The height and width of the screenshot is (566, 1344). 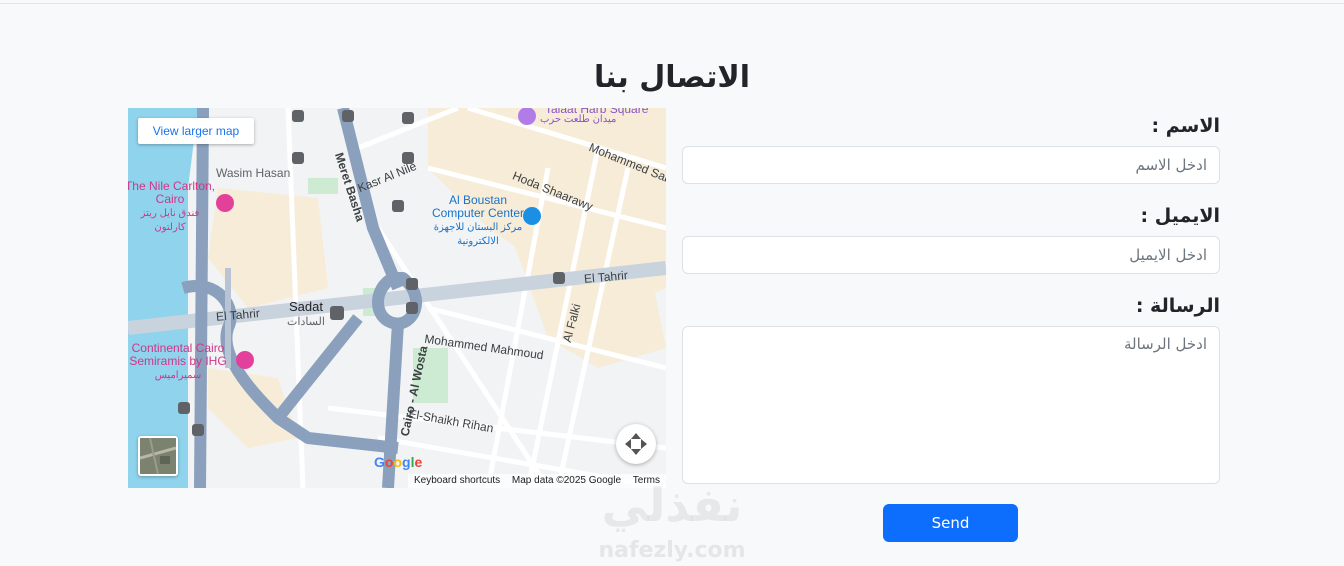 What do you see at coordinates (951, 405) in the screenshot?
I see `message-textarea` at bounding box center [951, 405].